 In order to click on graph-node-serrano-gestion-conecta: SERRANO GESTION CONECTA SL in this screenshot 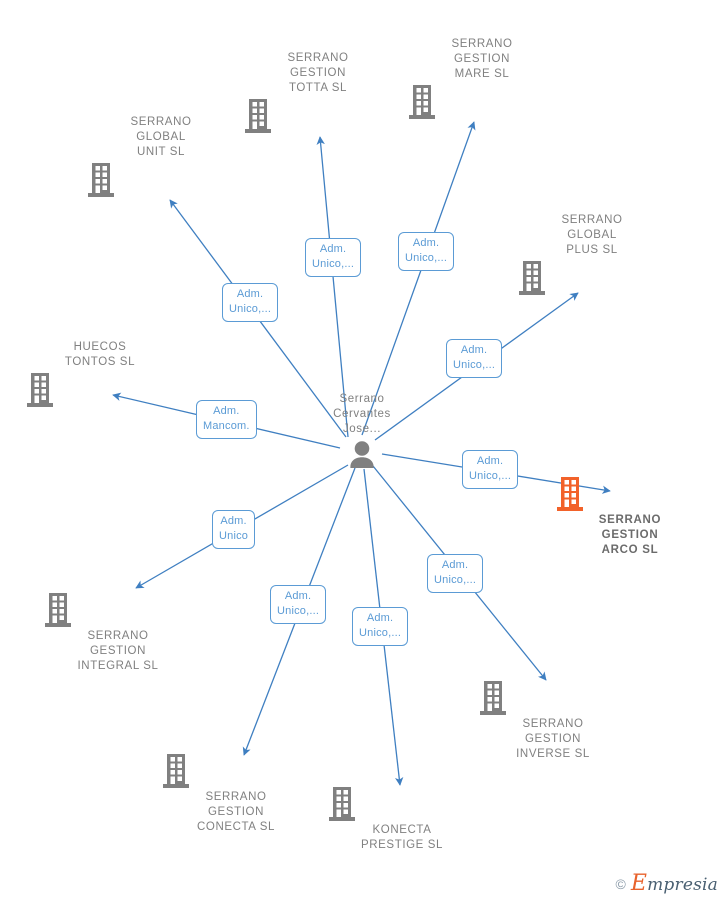, I will do `click(236, 794)`.